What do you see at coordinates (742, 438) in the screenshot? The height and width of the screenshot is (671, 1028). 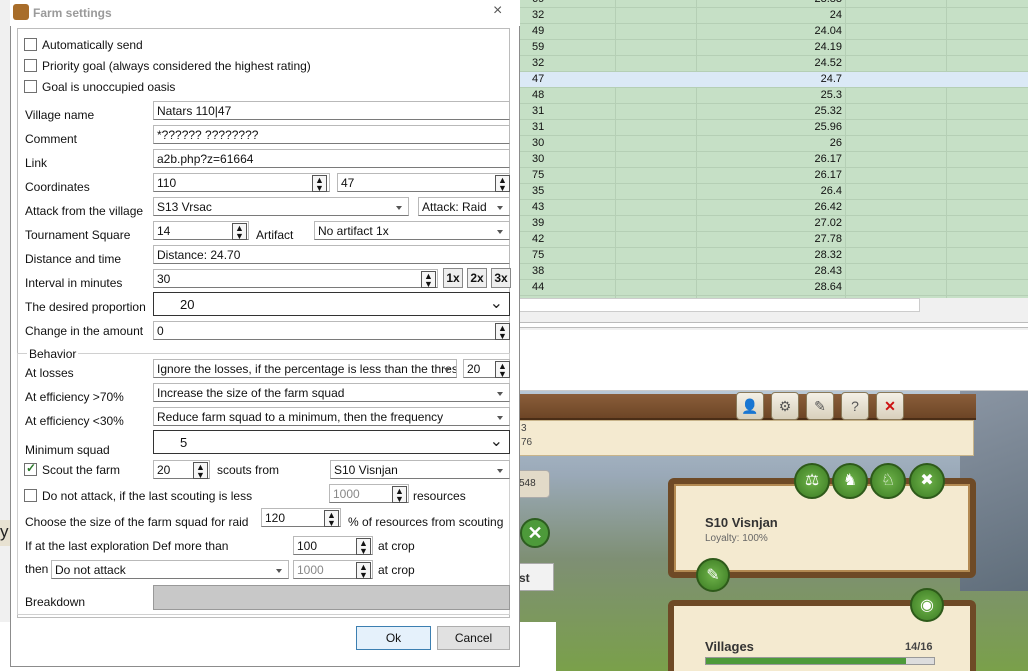 I see `info-parchment: 3 76` at bounding box center [742, 438].